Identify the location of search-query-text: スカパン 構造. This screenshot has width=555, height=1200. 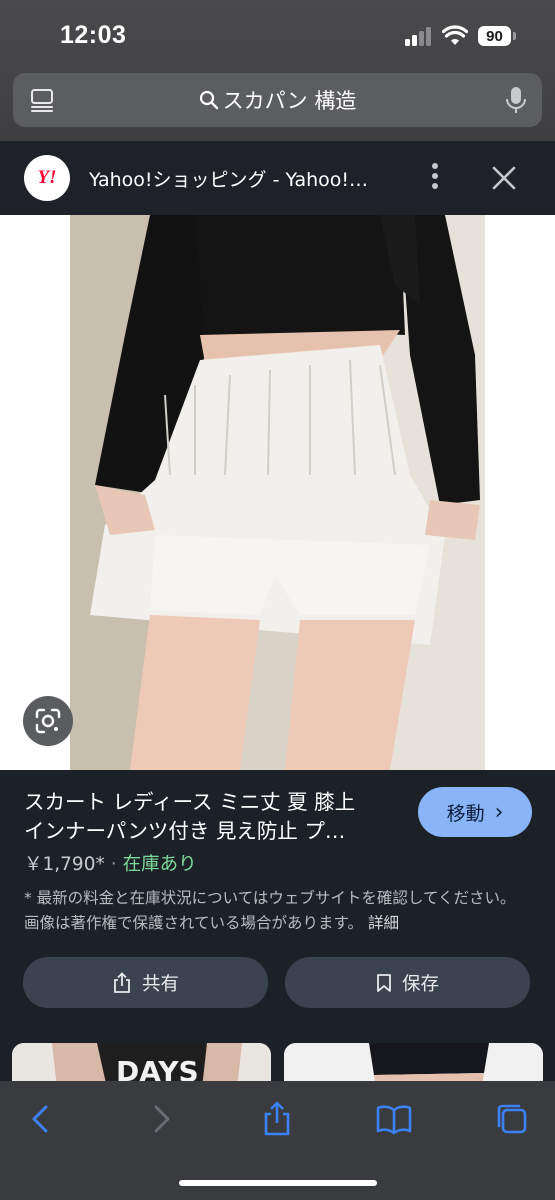
(289, 101).